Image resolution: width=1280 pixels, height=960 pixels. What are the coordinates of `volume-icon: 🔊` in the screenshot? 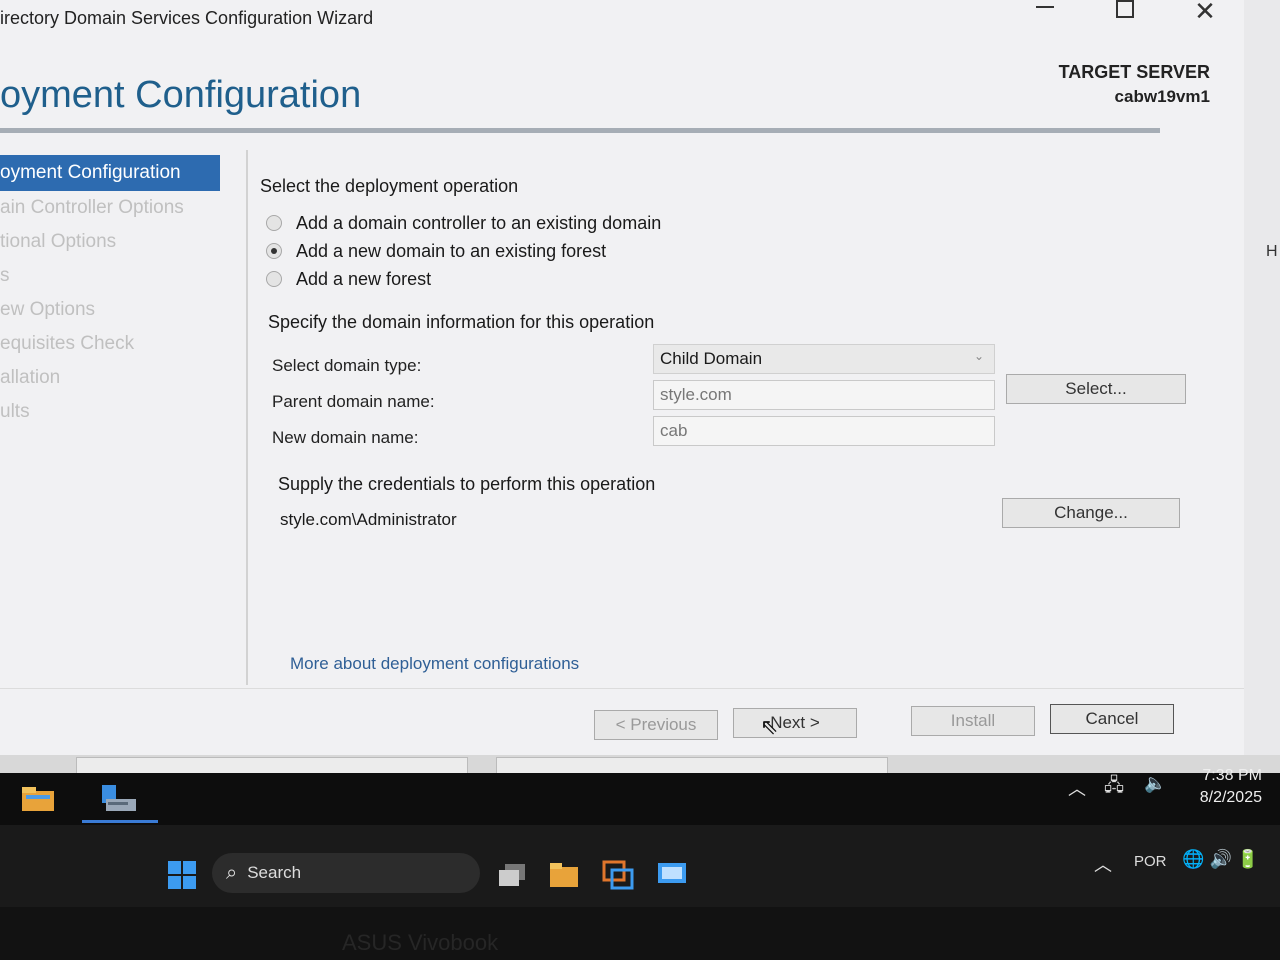 It's located at (1220, 859).